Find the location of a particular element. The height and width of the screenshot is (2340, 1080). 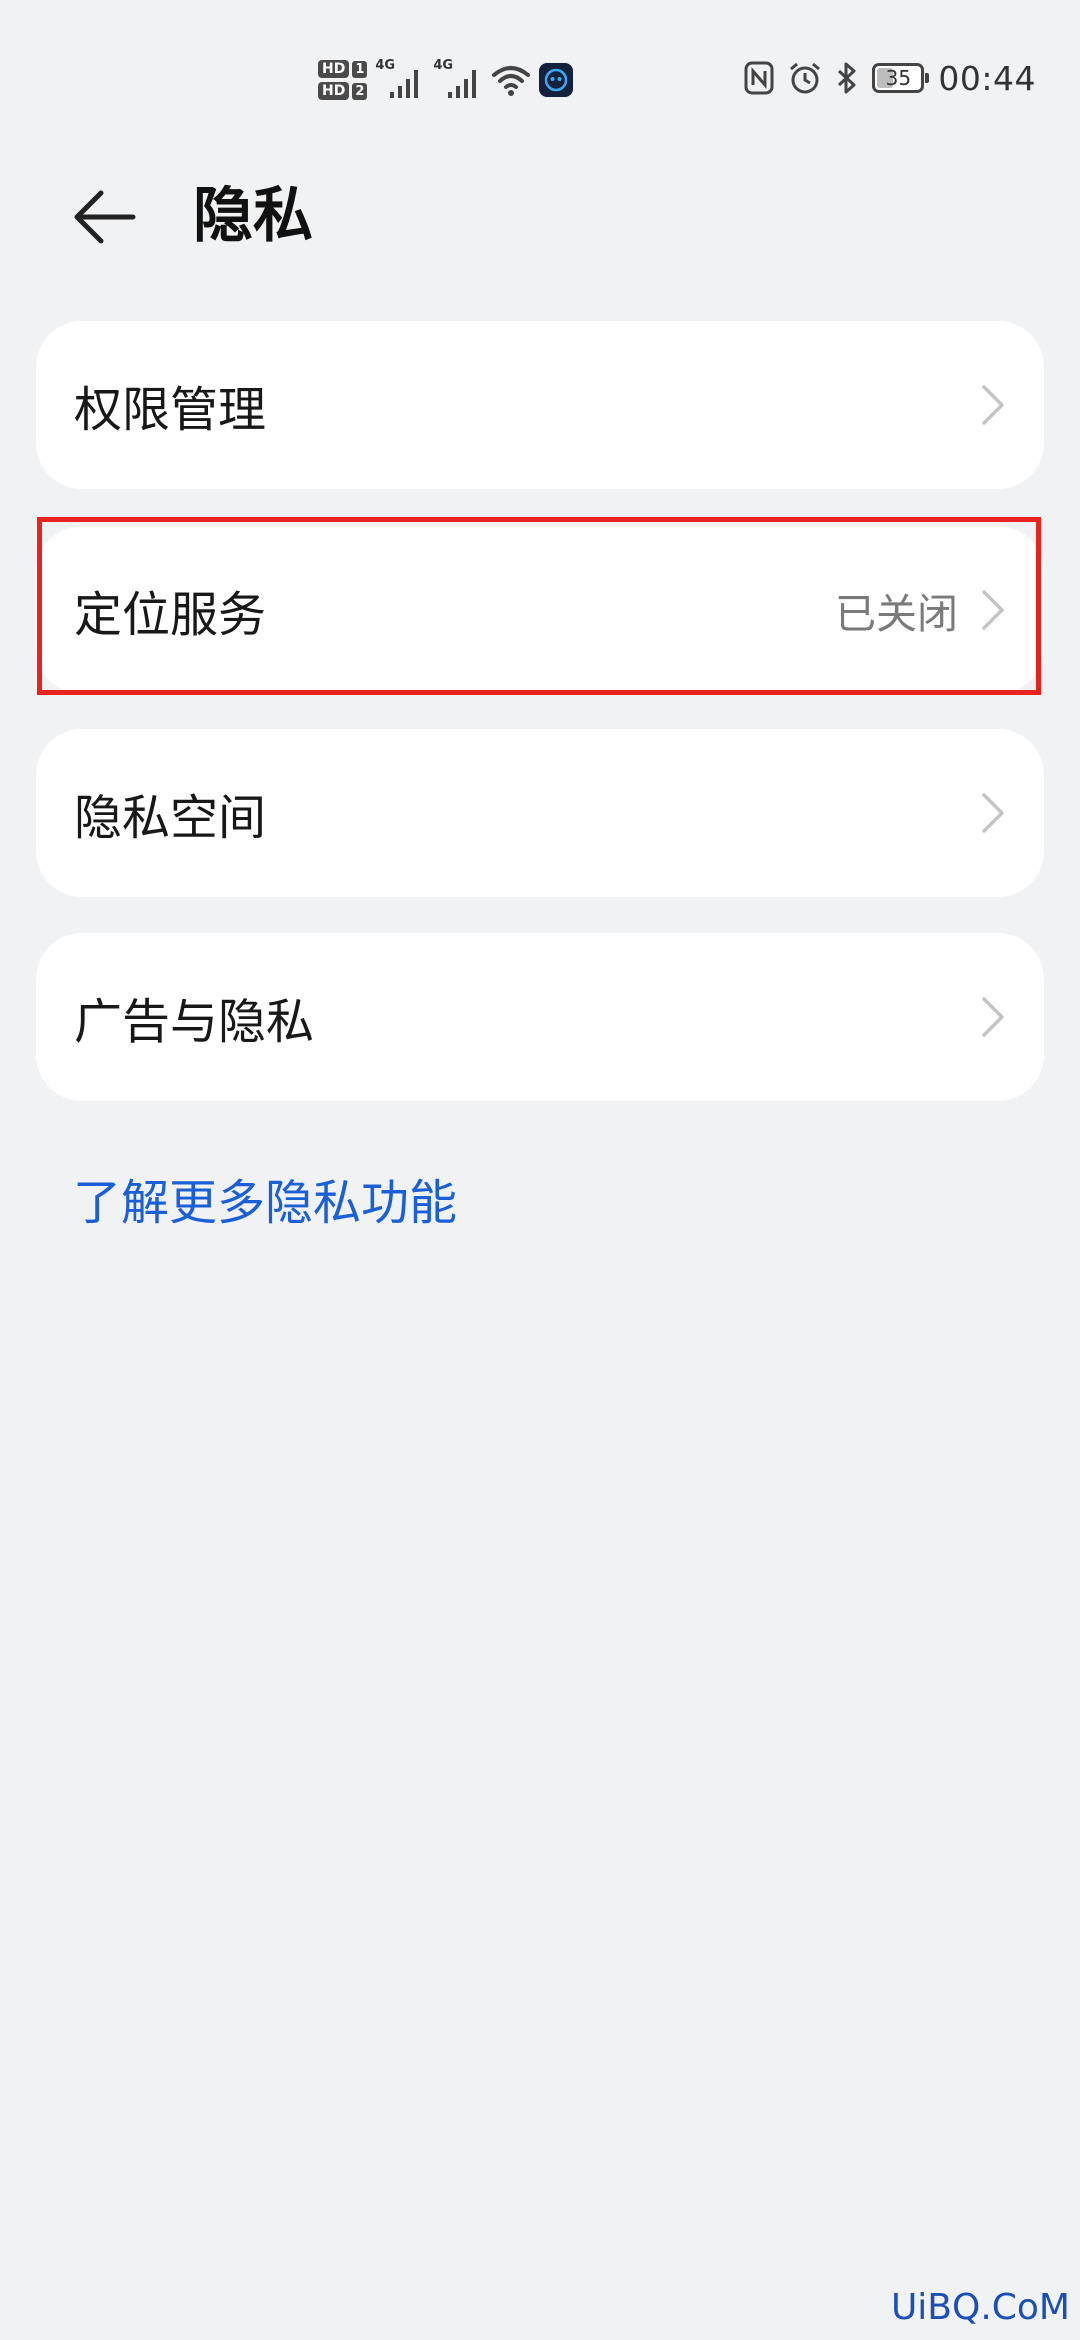

settings-item-ads-privacy: 广告与隐私 is located at coordinates (540, 1017).